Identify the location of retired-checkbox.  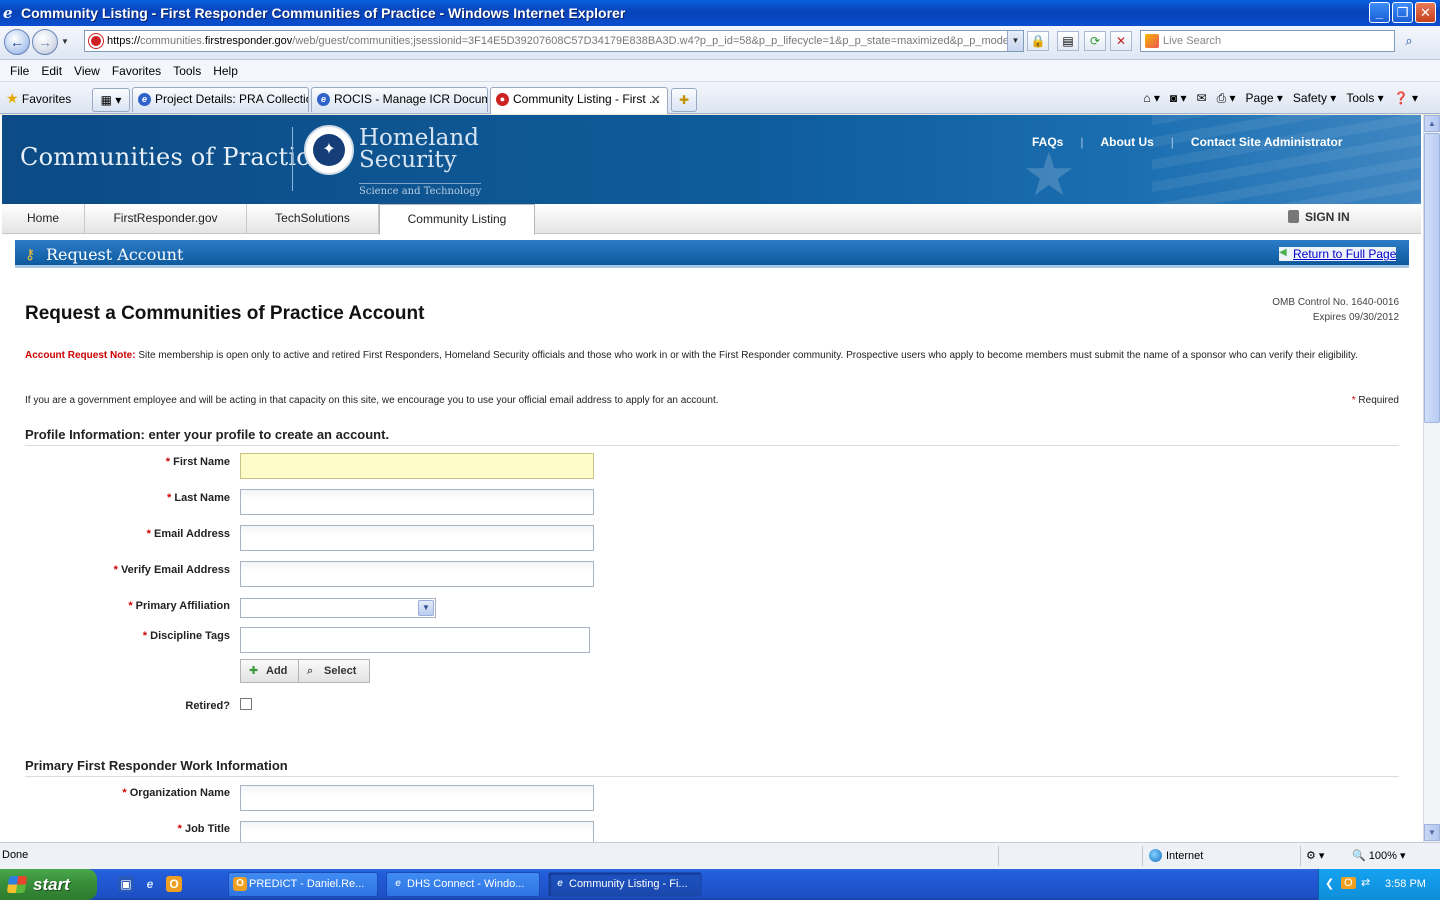
(246, 704).